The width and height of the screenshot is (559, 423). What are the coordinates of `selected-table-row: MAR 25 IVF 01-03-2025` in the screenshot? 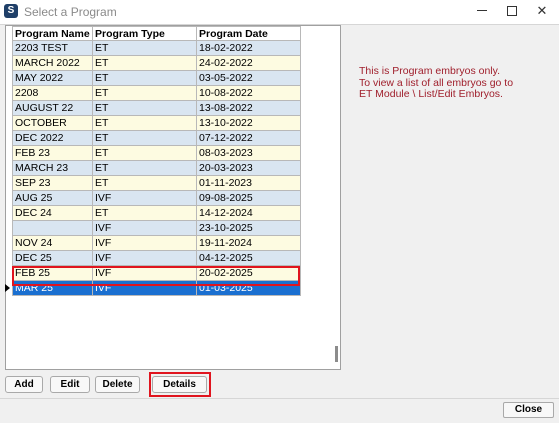 It's located at (156, 288).